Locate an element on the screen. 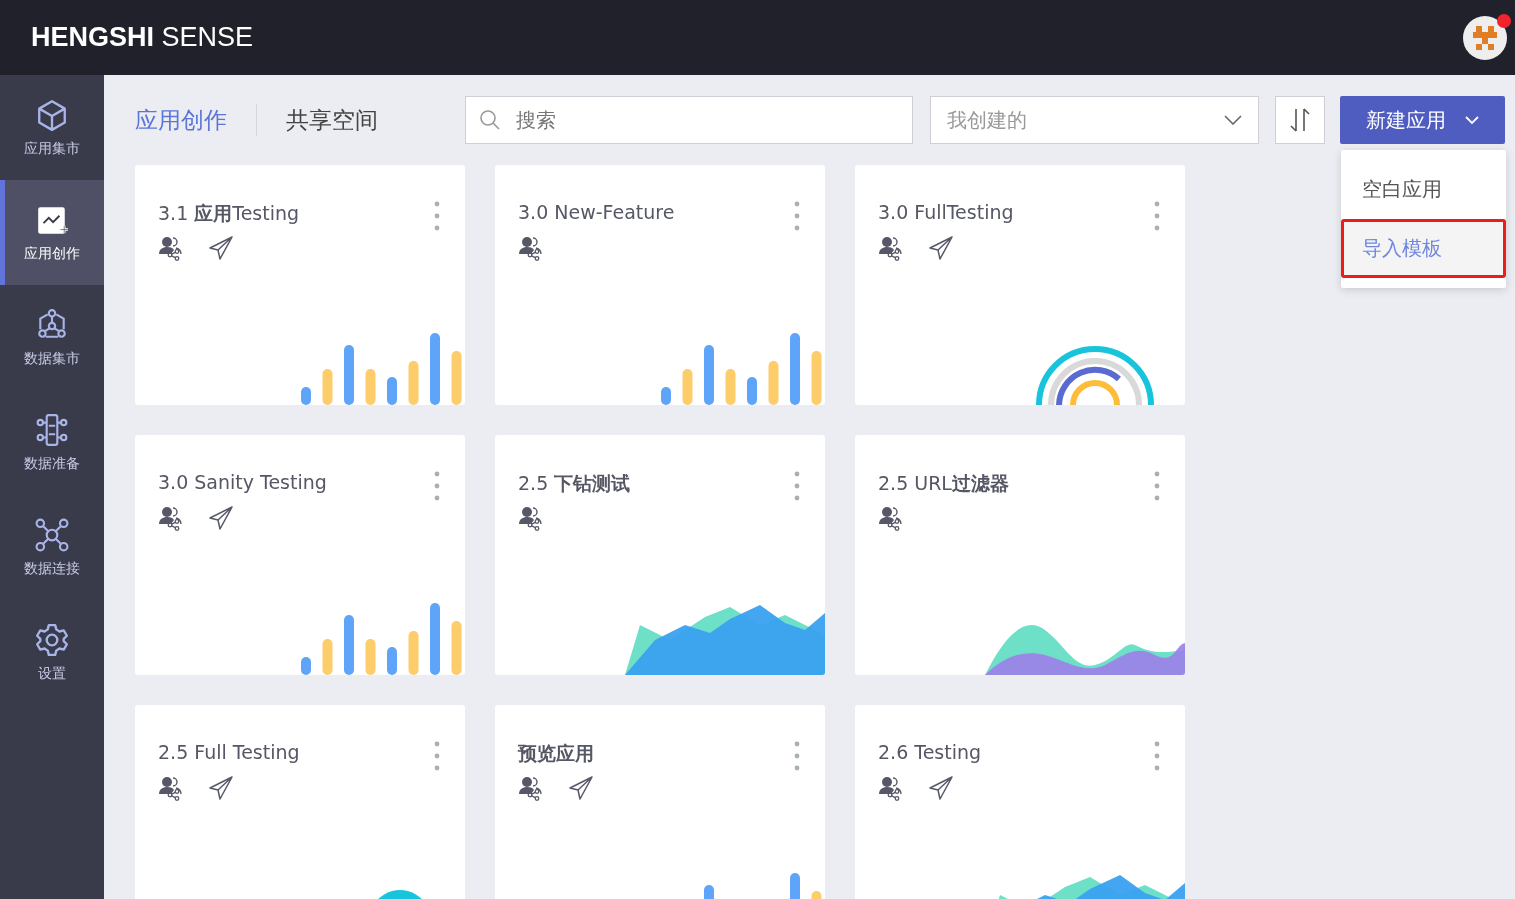 The width and height of the screenshot is (1515, 899). app-card: 3.0 Sanity Testing is located at coordinates (300, 555).